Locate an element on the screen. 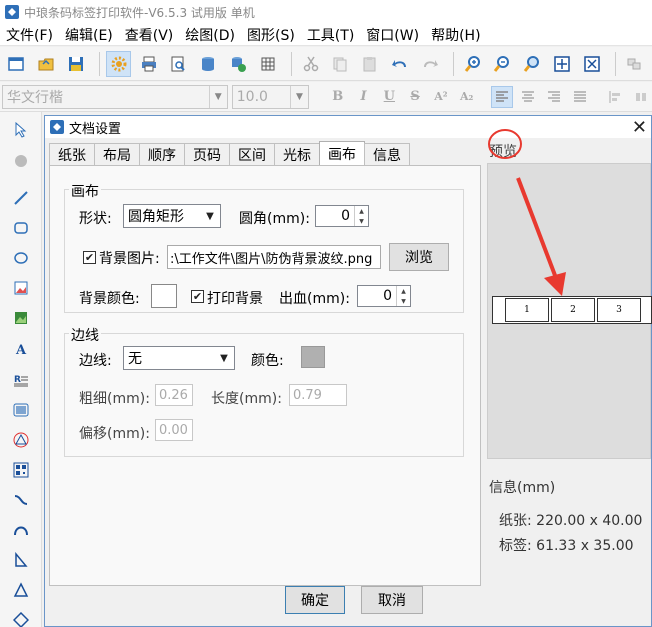 The height and width of the screenshot is (627, 652). offset-field: 0.00 is located at coordinates (174, 430).